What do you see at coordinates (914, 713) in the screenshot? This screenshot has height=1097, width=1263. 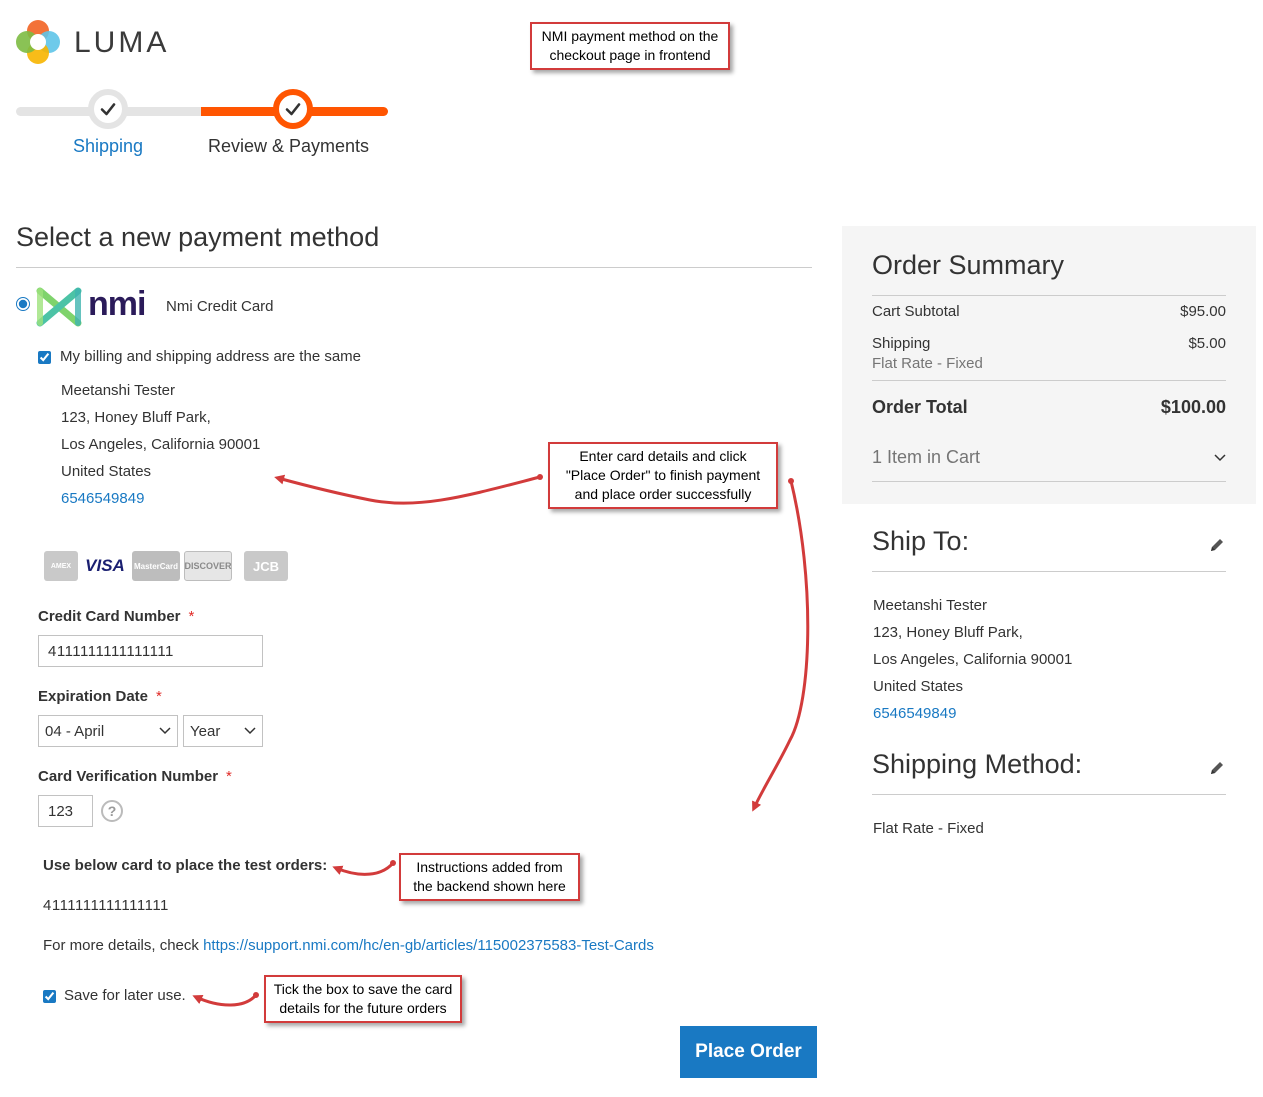 I see `ship-to-phone-link: 6546549849` at bounding box center [914, 713].